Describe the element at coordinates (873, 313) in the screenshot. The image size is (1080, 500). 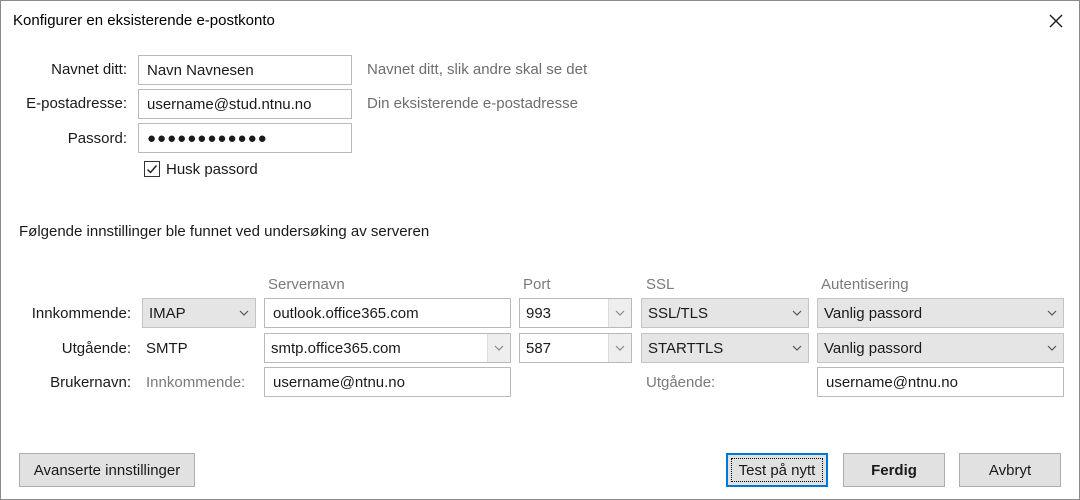
I see `incoming-auth-value: Vanlig passord` at that location.